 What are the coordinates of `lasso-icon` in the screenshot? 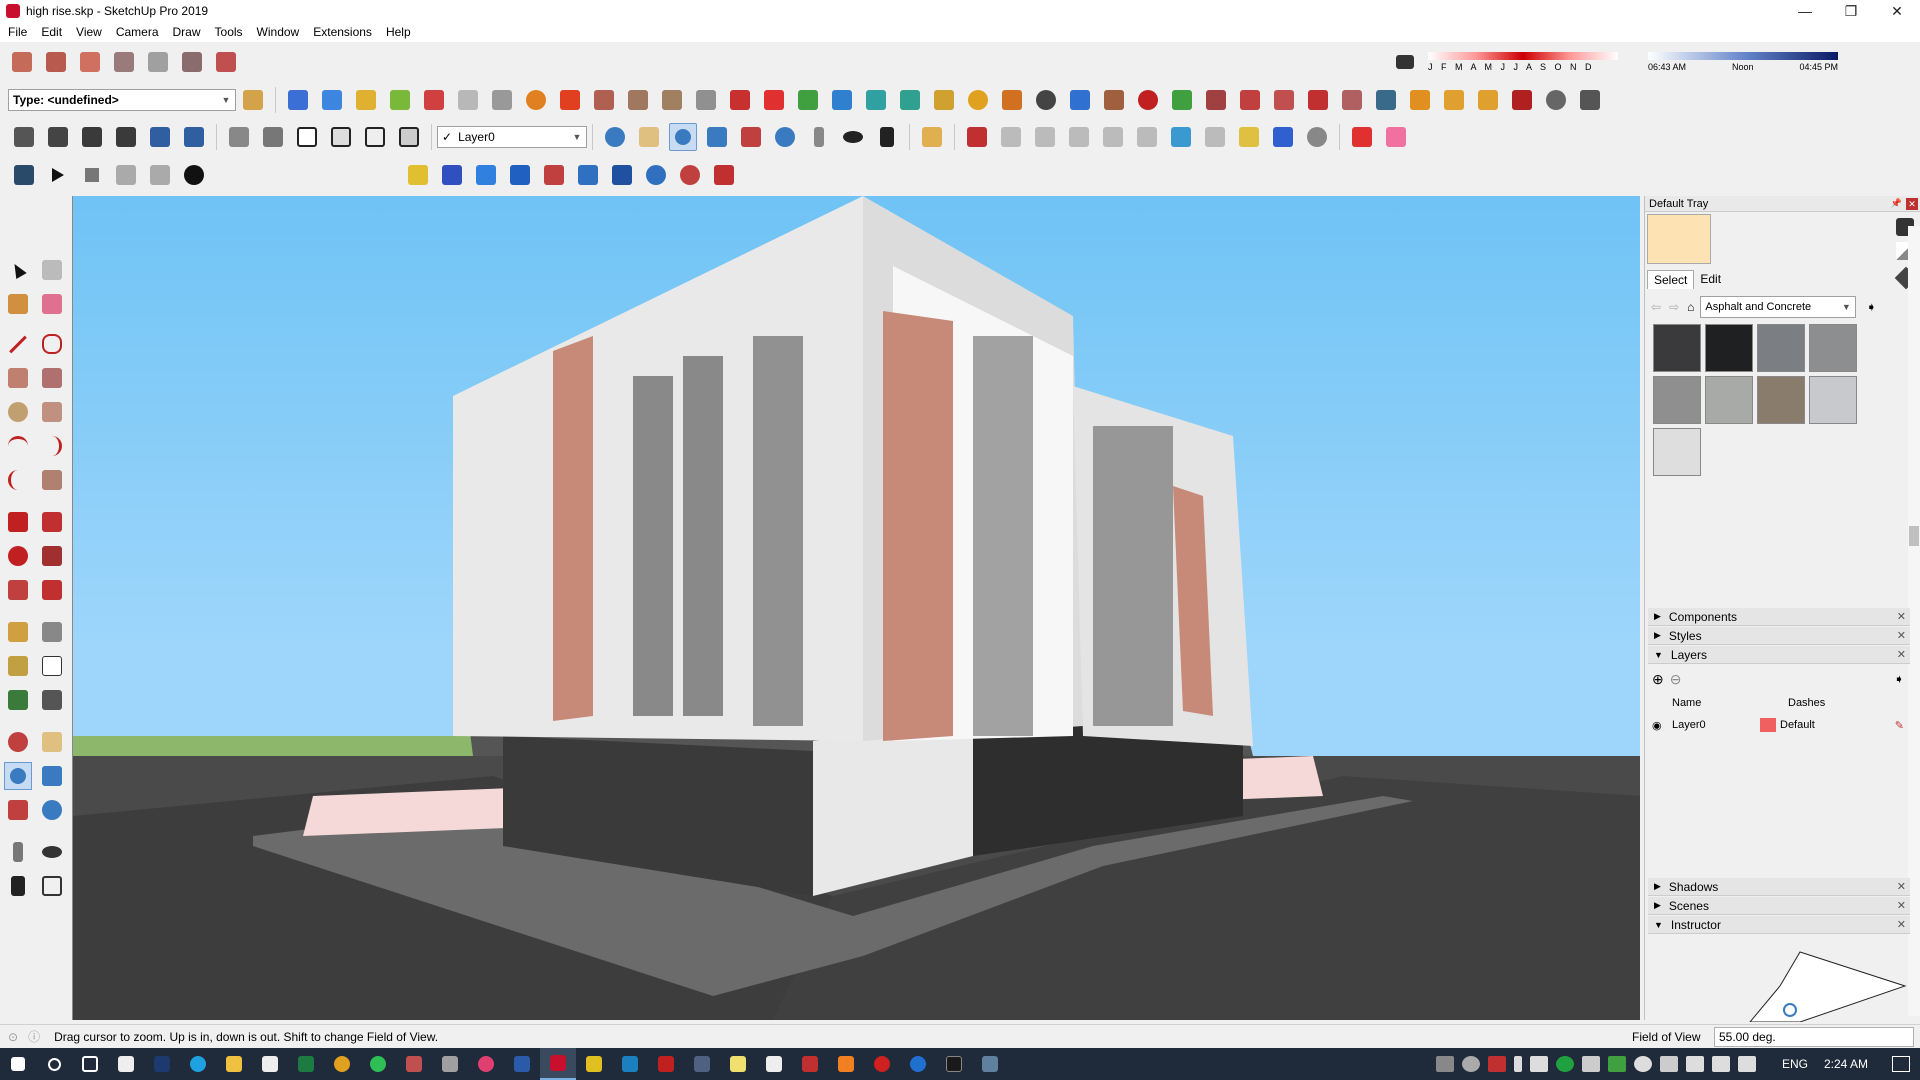 It's located at (978, 100).